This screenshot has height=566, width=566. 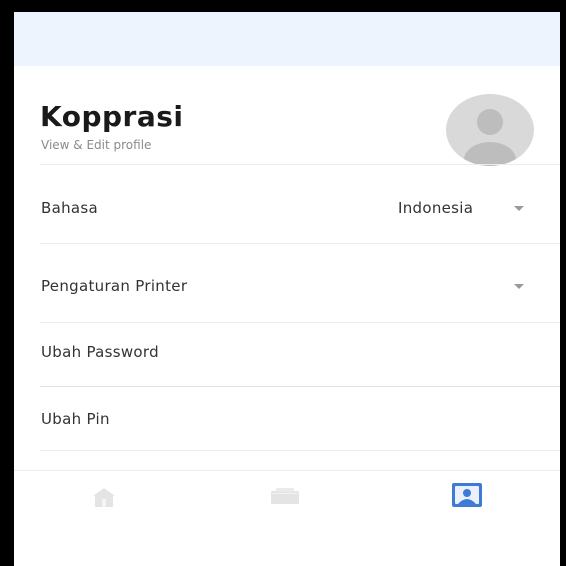 What do you see at coordinates (435, 208) in the screenshot?
I see `language-dropdown-value: Indonesia` at bounding box center [435, 208].